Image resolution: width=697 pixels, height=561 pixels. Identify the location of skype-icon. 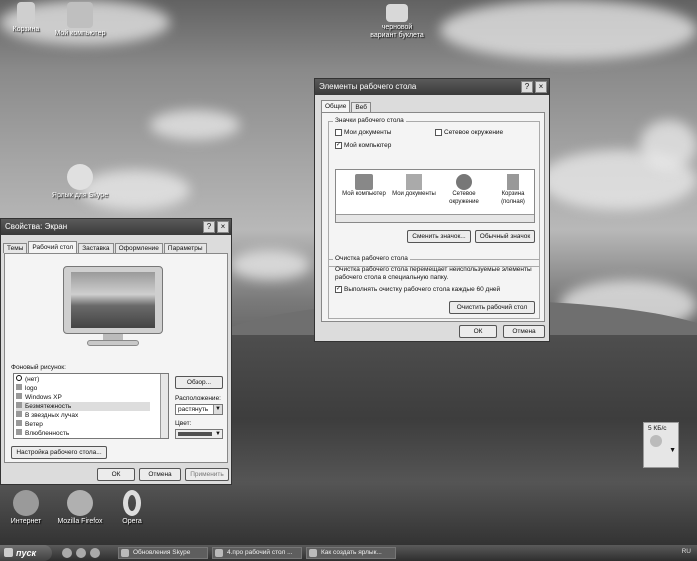
(125, 553).